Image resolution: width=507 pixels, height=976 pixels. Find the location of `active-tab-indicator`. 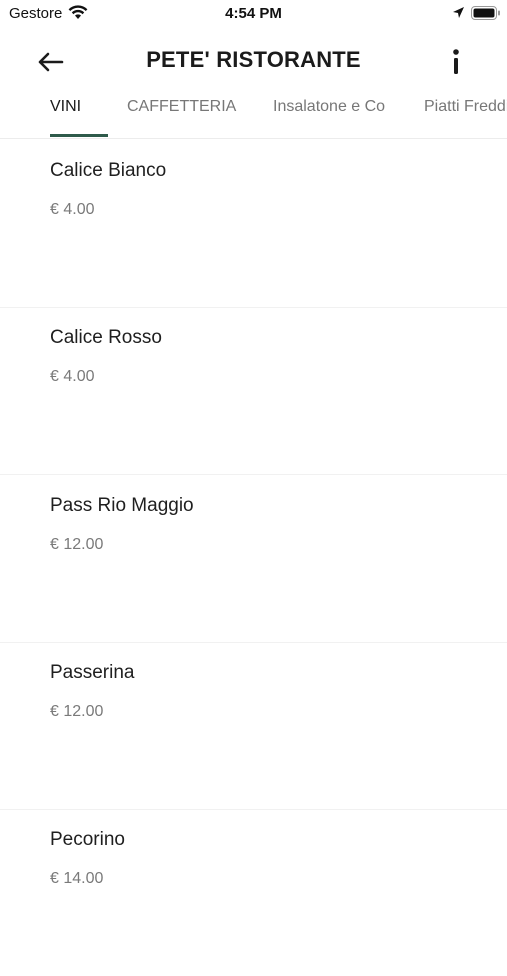

active-tab-indicator is located at coordinates (79, 135).